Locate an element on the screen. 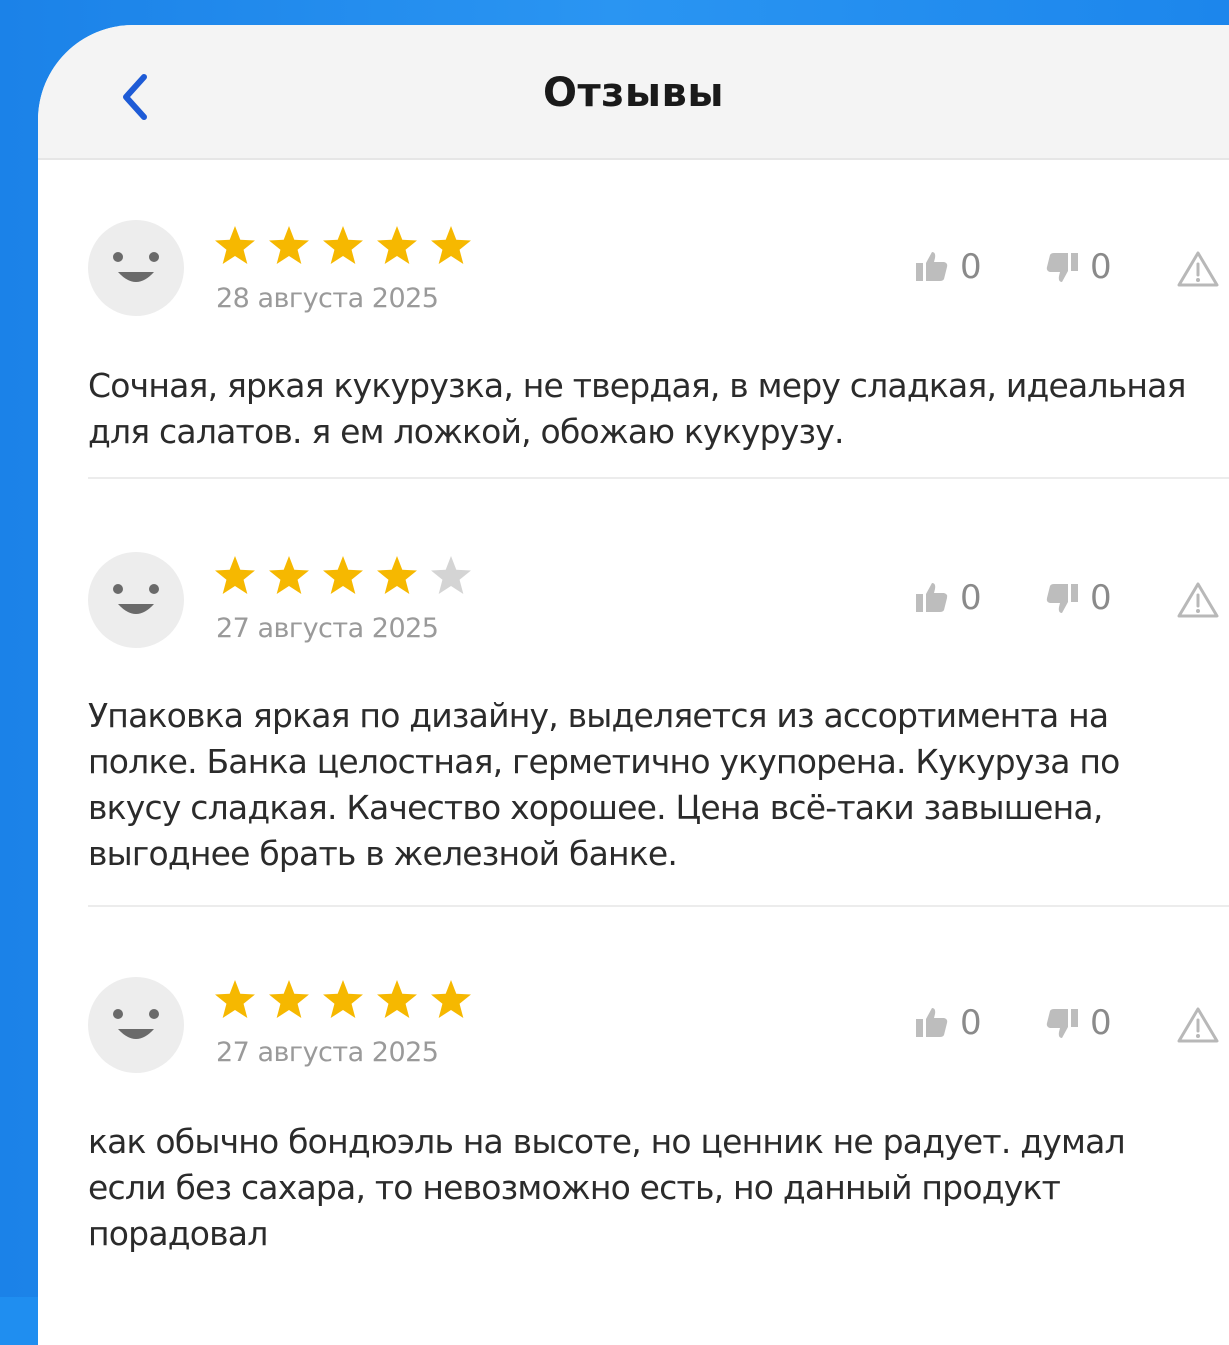 The height and width of the screenshot is (1345, 1229). page-title: Отзывы is located at coordinates (633, 93).